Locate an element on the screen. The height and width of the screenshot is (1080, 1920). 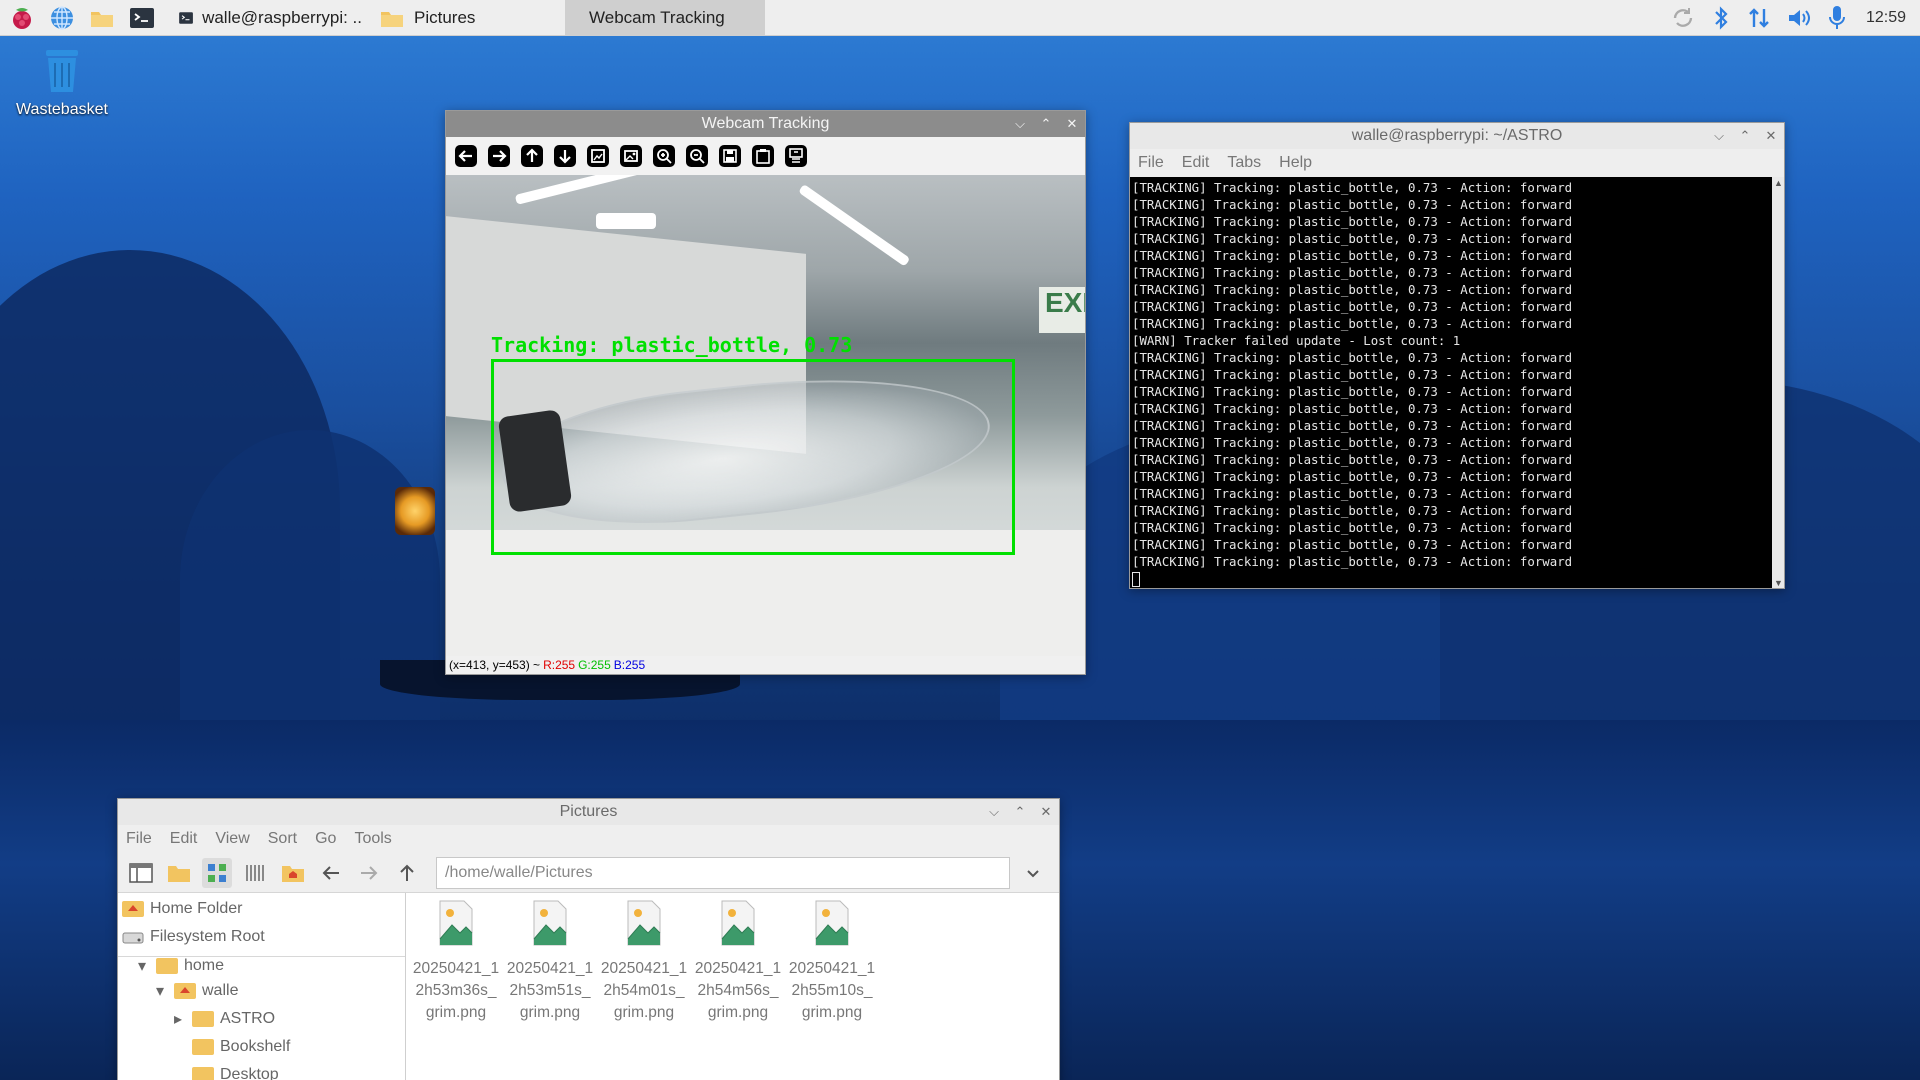
file-item: 20250421_12h53m36s_grim.png is located at coordinates (456, 989).